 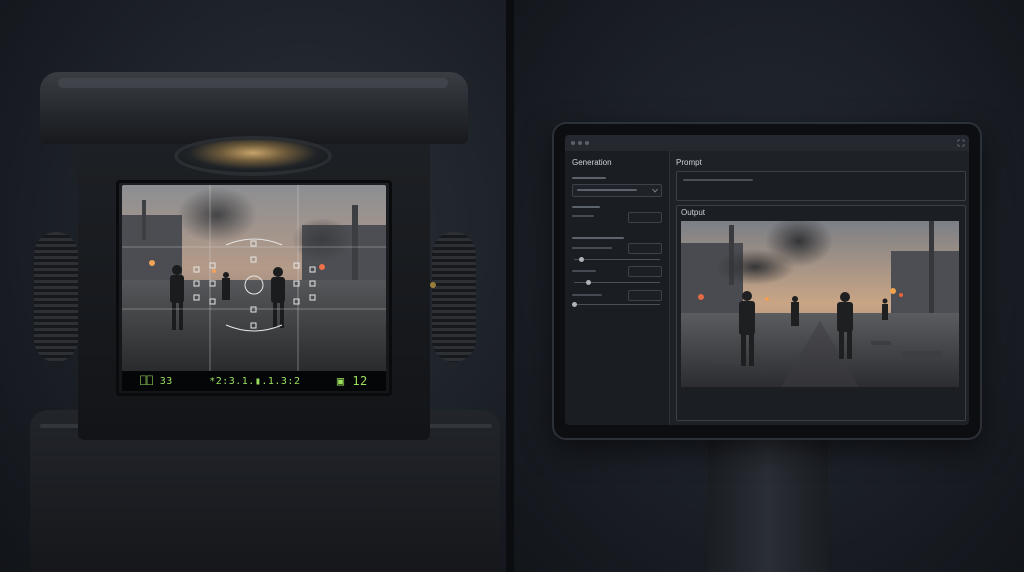 I want to click on left-dial-knob, so click(x=56, y=297).